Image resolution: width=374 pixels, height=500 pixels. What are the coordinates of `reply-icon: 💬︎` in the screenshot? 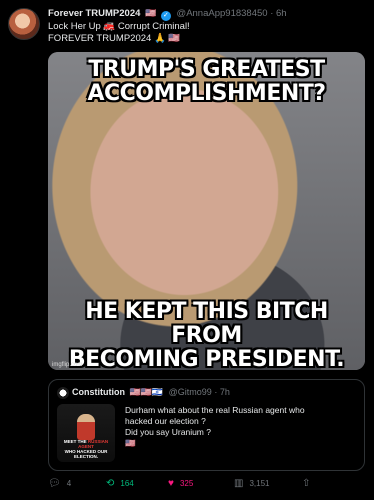 It's located at (54, 483).